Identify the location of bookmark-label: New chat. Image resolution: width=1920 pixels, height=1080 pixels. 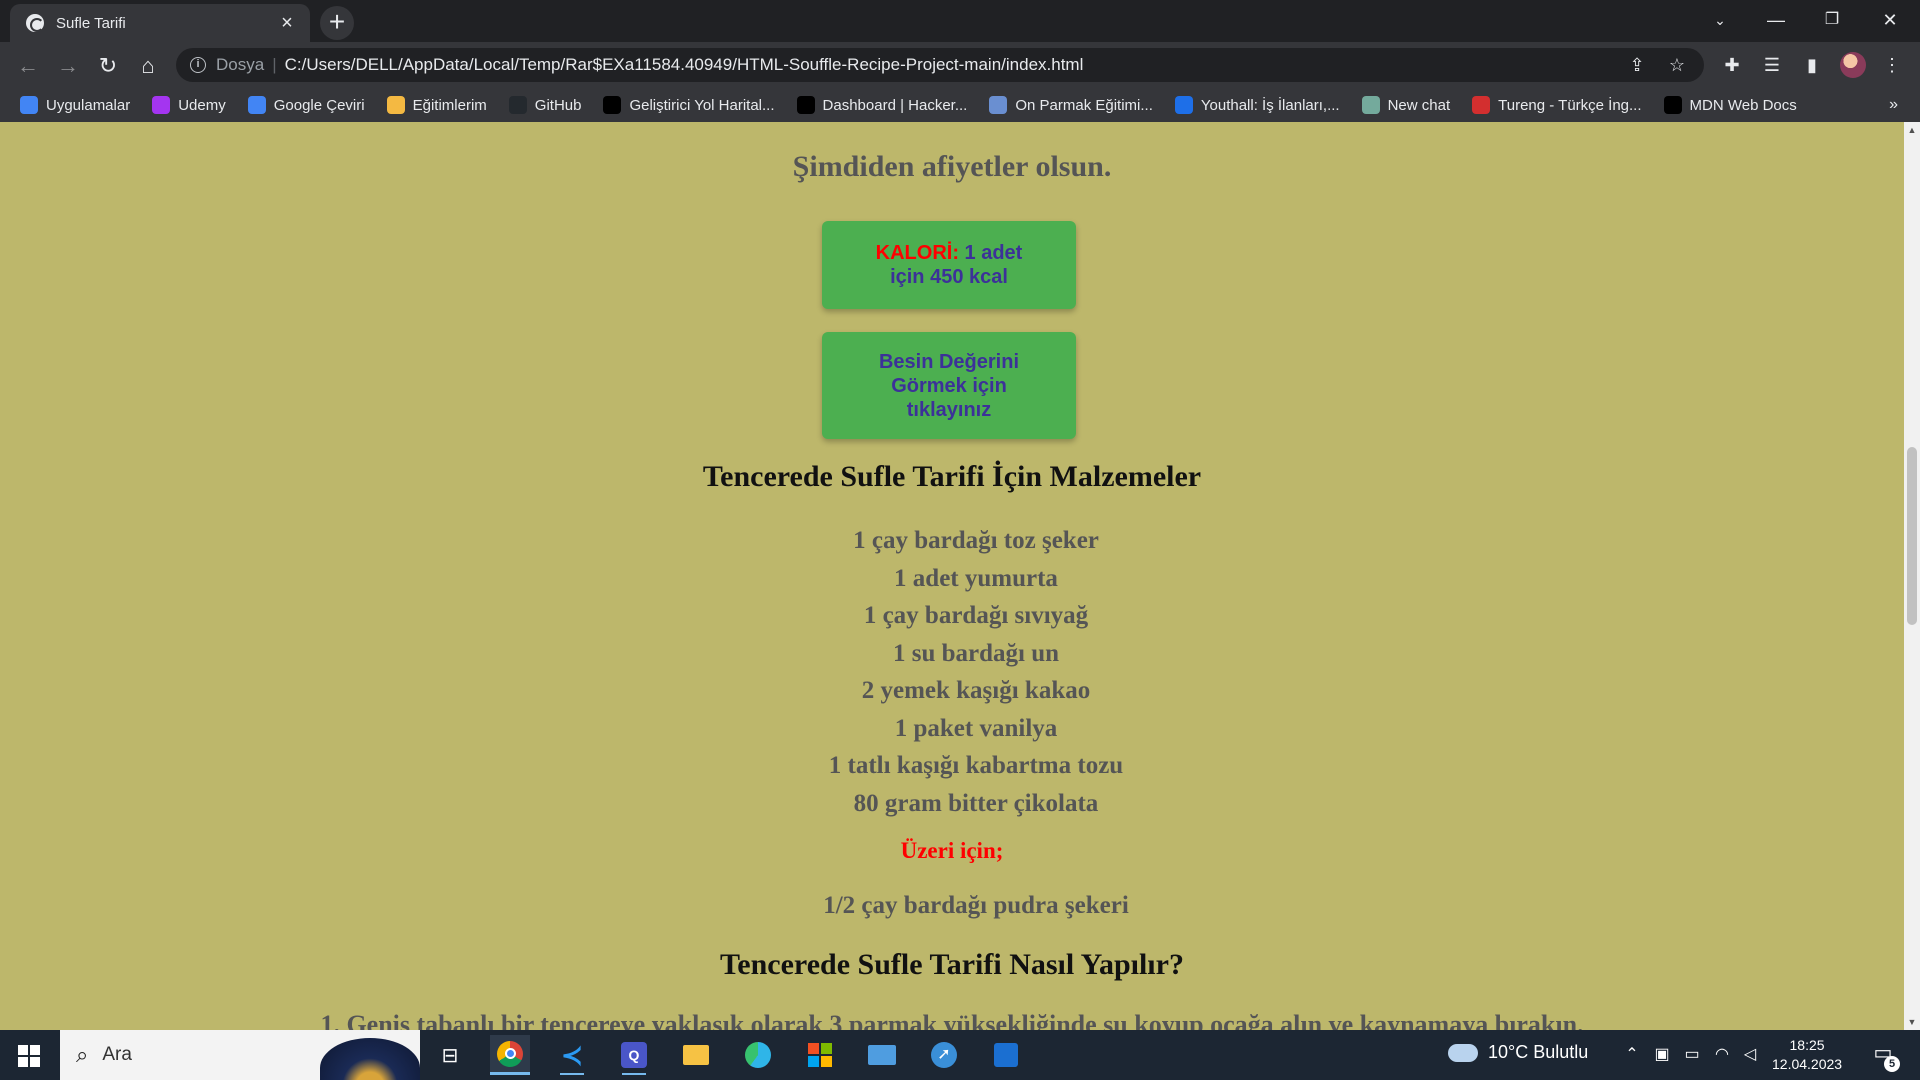
(1419, 105).